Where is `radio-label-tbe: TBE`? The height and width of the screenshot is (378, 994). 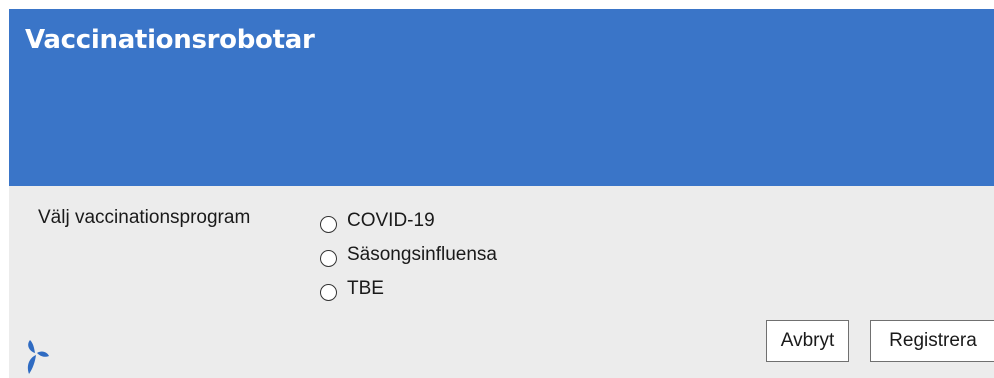
radio-label-tbe: TBE is located at coordinates (365, 289).